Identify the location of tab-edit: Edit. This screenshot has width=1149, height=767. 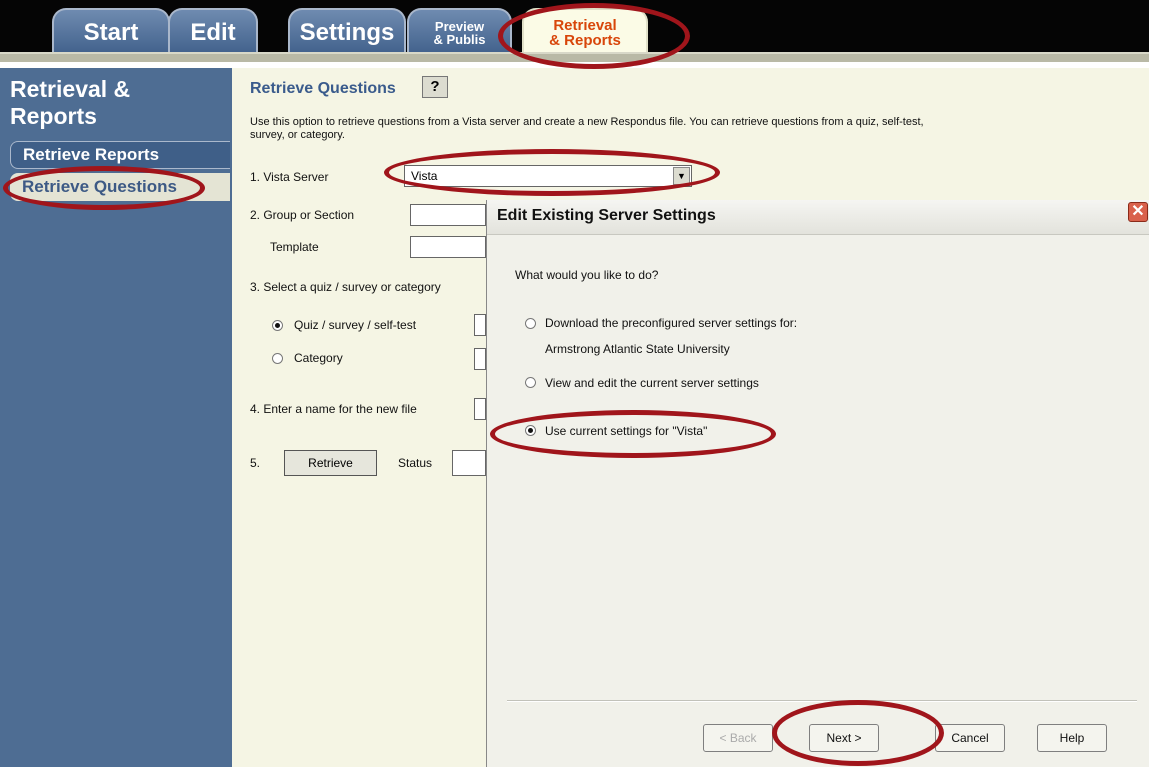
(213, 32).